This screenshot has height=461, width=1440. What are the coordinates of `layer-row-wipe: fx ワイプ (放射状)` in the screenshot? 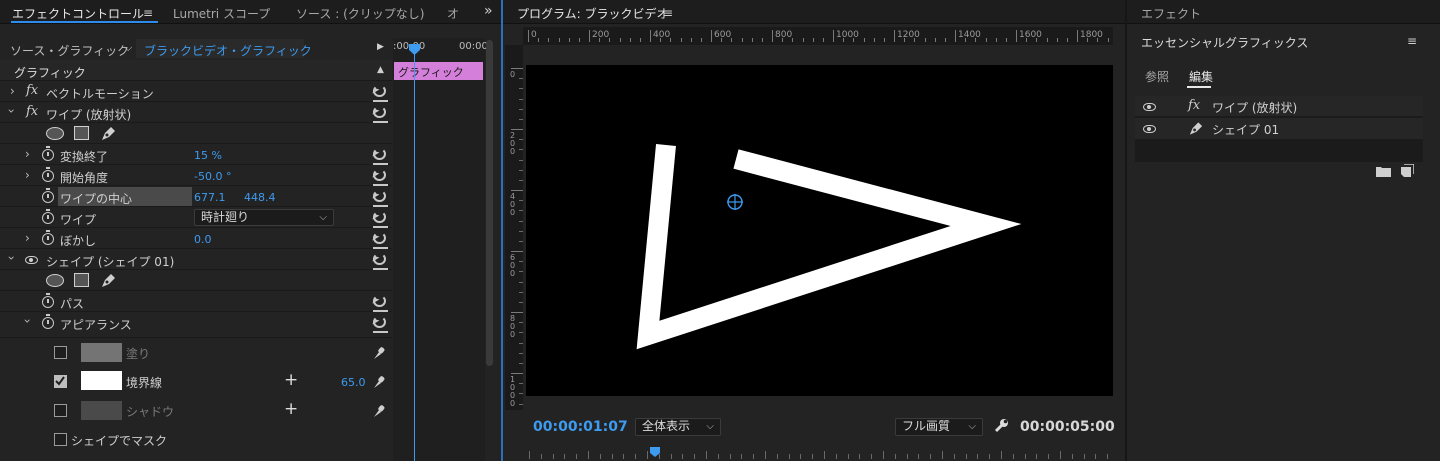 It's located at (1279, 106).